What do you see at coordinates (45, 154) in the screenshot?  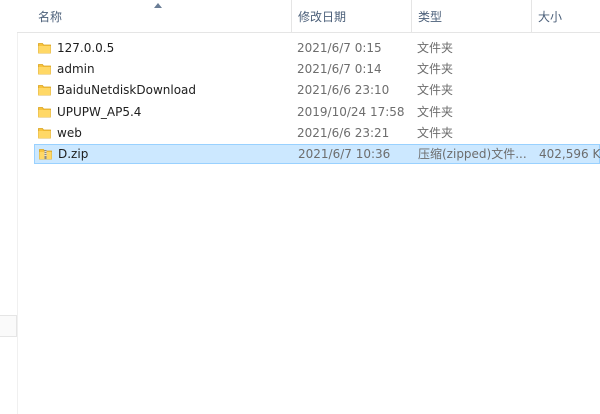 I see `zip-folder-icon` at bounding box center [45, 154].